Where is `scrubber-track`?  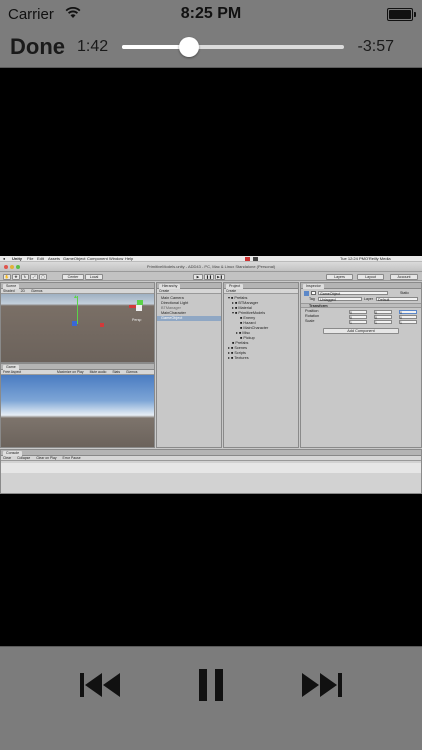 scrubber-track is located at coordinates (233, 47).